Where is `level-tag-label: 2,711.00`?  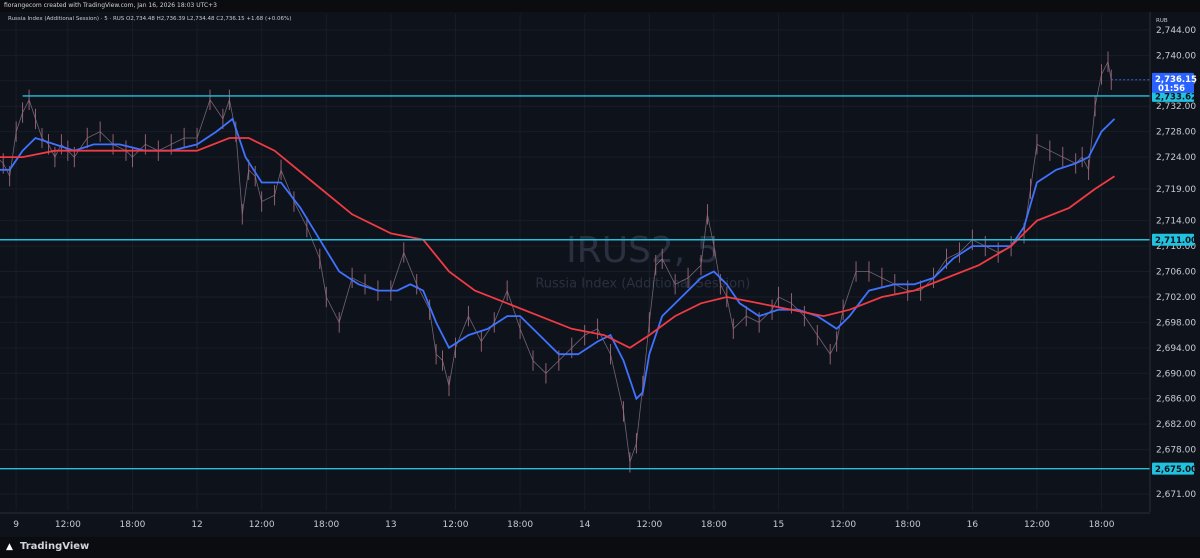
level-tag-label: 2,711.00 is located at coordinates (1176, 241).